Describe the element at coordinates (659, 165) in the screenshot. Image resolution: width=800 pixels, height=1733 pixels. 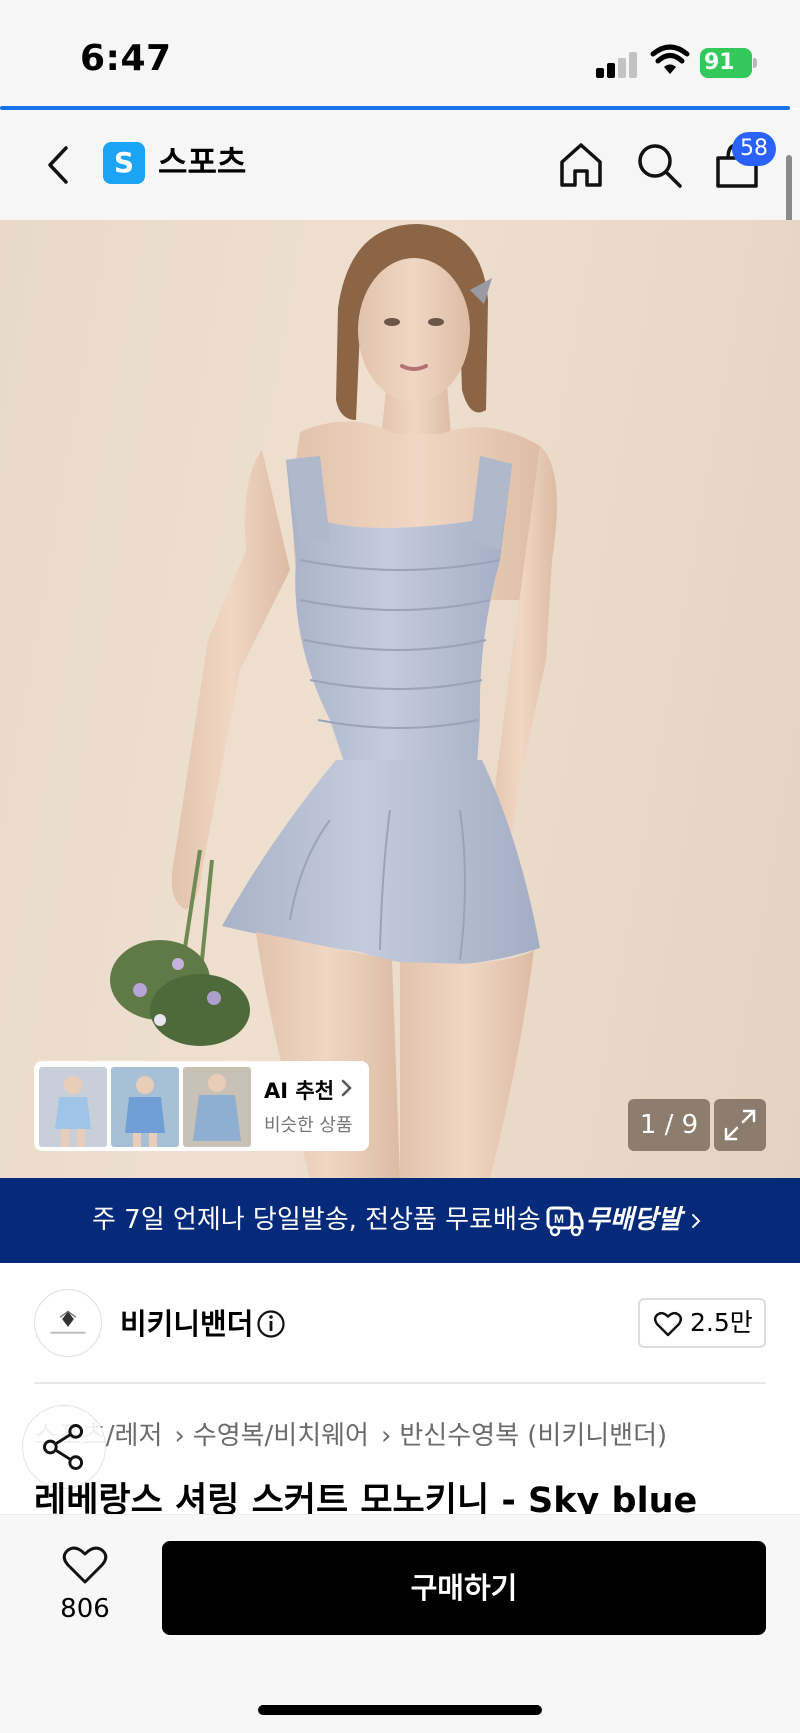
I see `search-icon` at that location.